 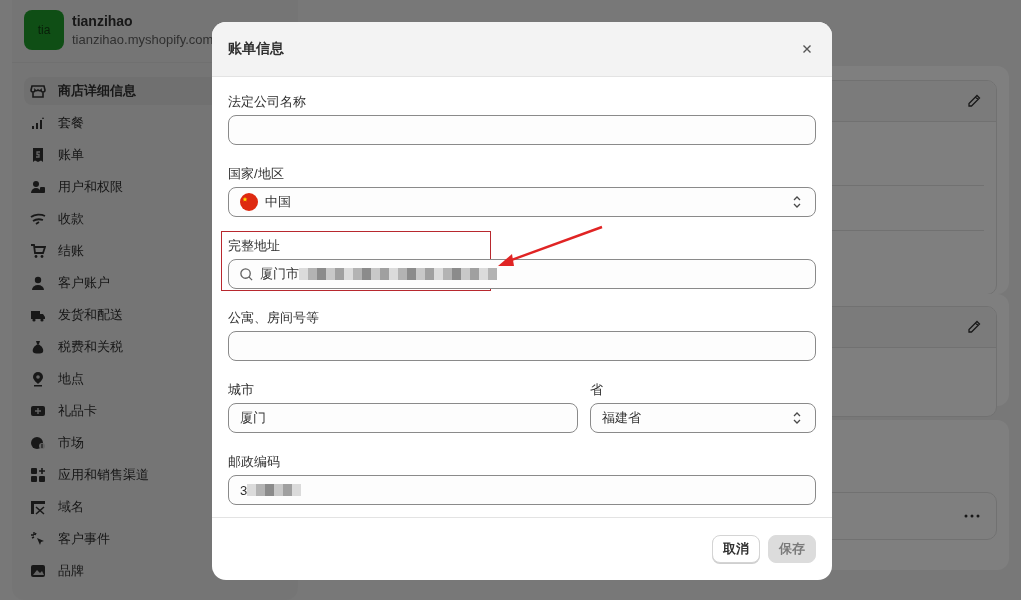 I want to click on dialog-title: 账单信息, so click(x=256, y=49).